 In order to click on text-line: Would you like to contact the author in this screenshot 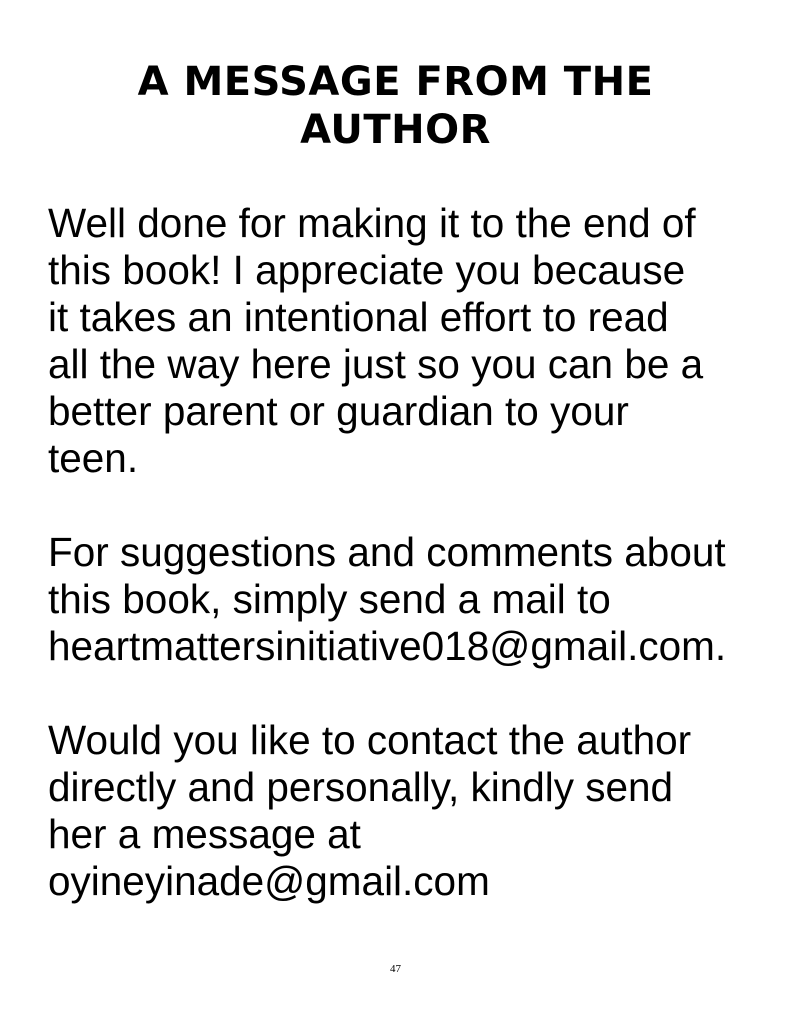, I will do `click(370, 740)`.